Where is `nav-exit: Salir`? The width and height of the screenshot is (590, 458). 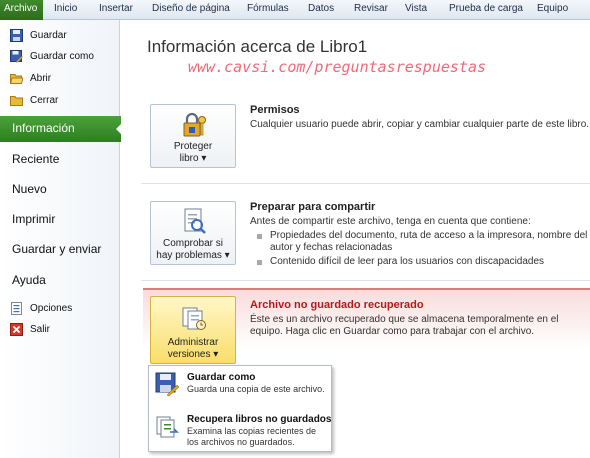 nav-exit: Salir is located at coordinates (30, 329).